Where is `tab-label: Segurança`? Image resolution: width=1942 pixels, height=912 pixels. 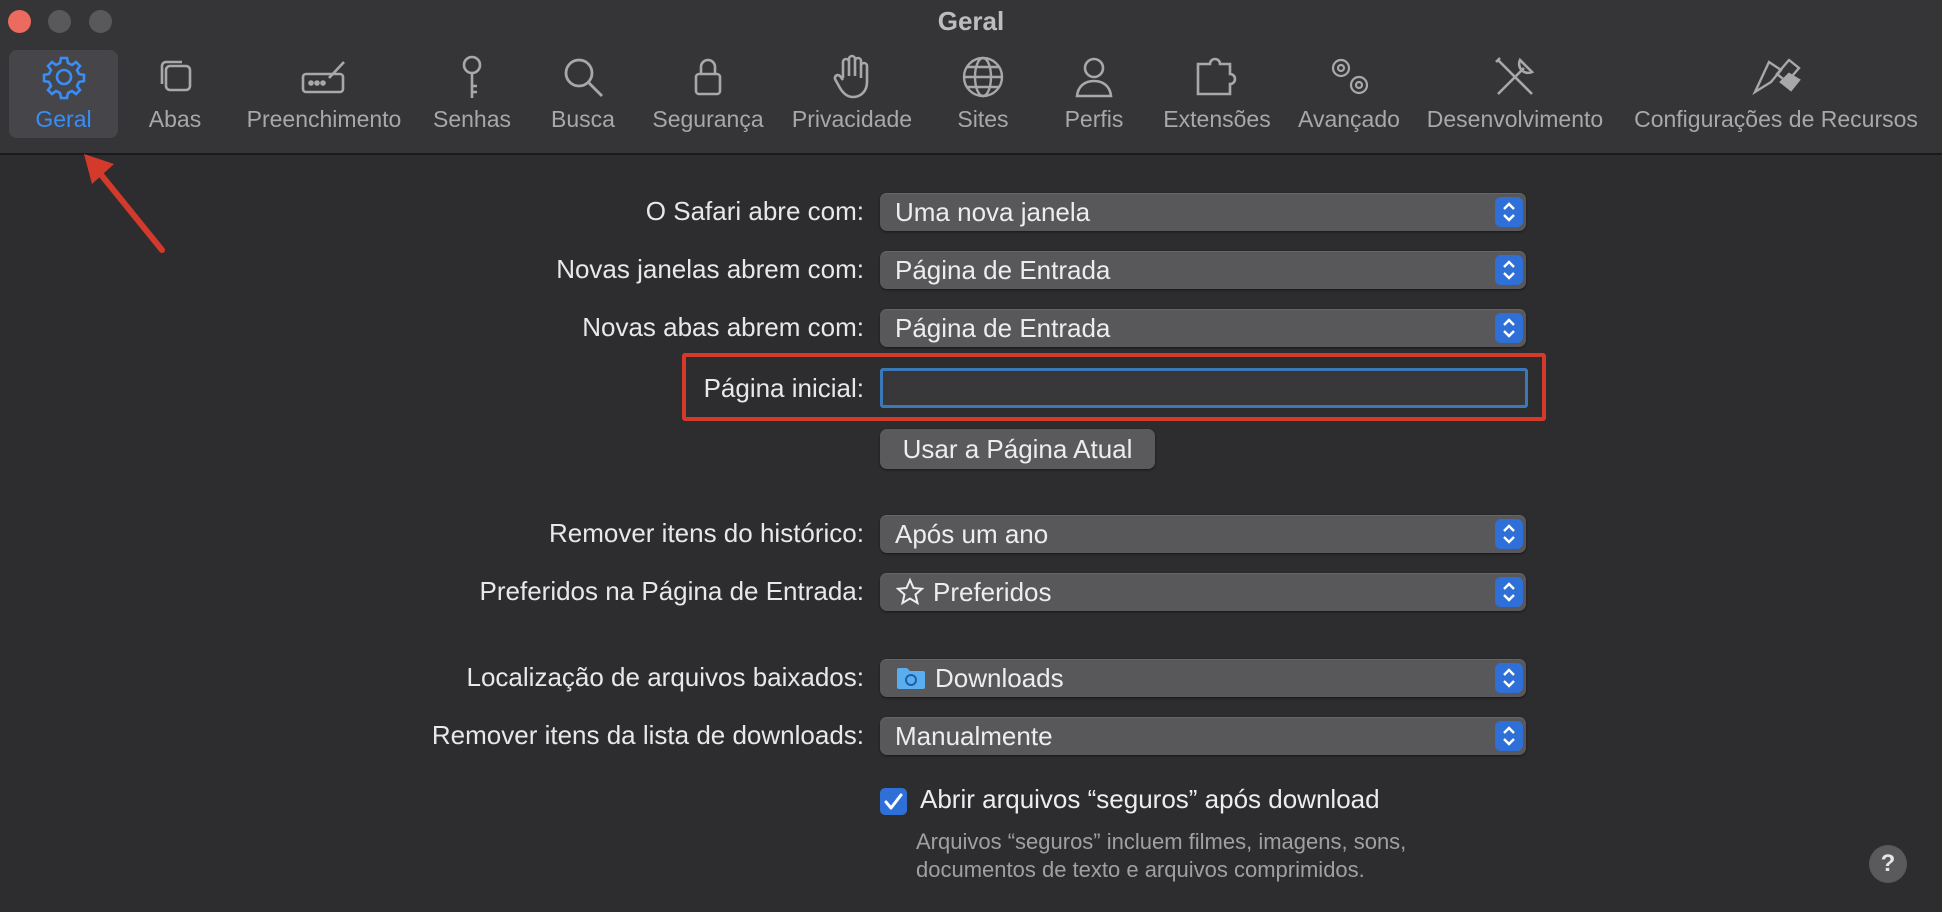 tab-label: Segurança is located at coordinates (708, 119).